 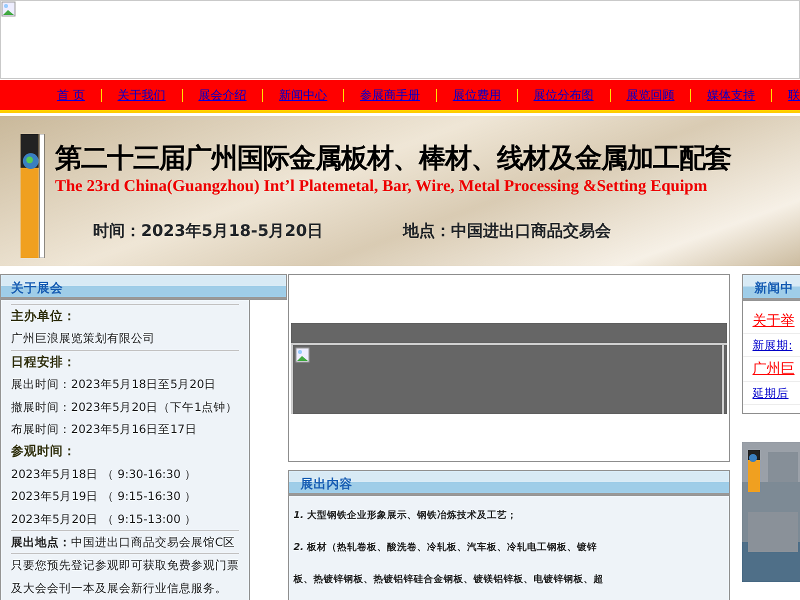 What do you see at coordinates (771, 393) in the screenshot?
I see `news-link: 延期后` at bounding box center [771, 393].